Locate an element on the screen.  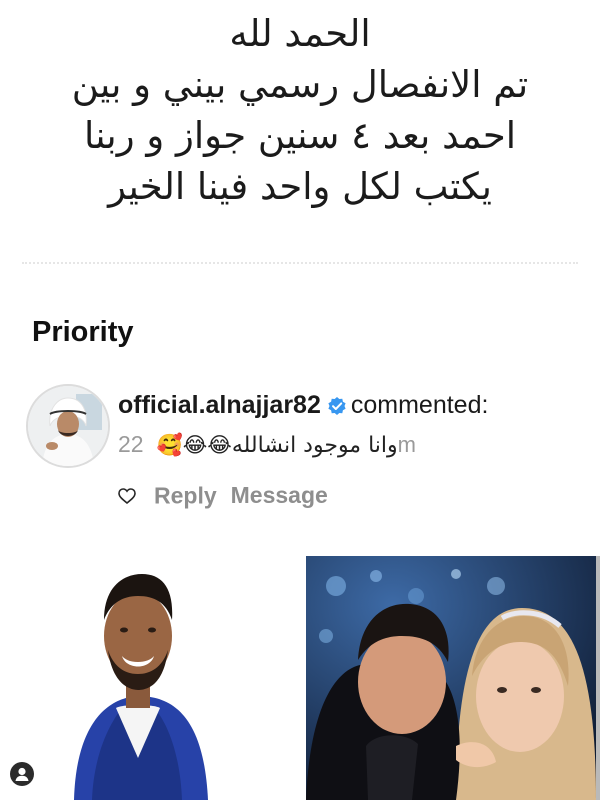
comment-text-trail: m is located at coordinates (406, 444).